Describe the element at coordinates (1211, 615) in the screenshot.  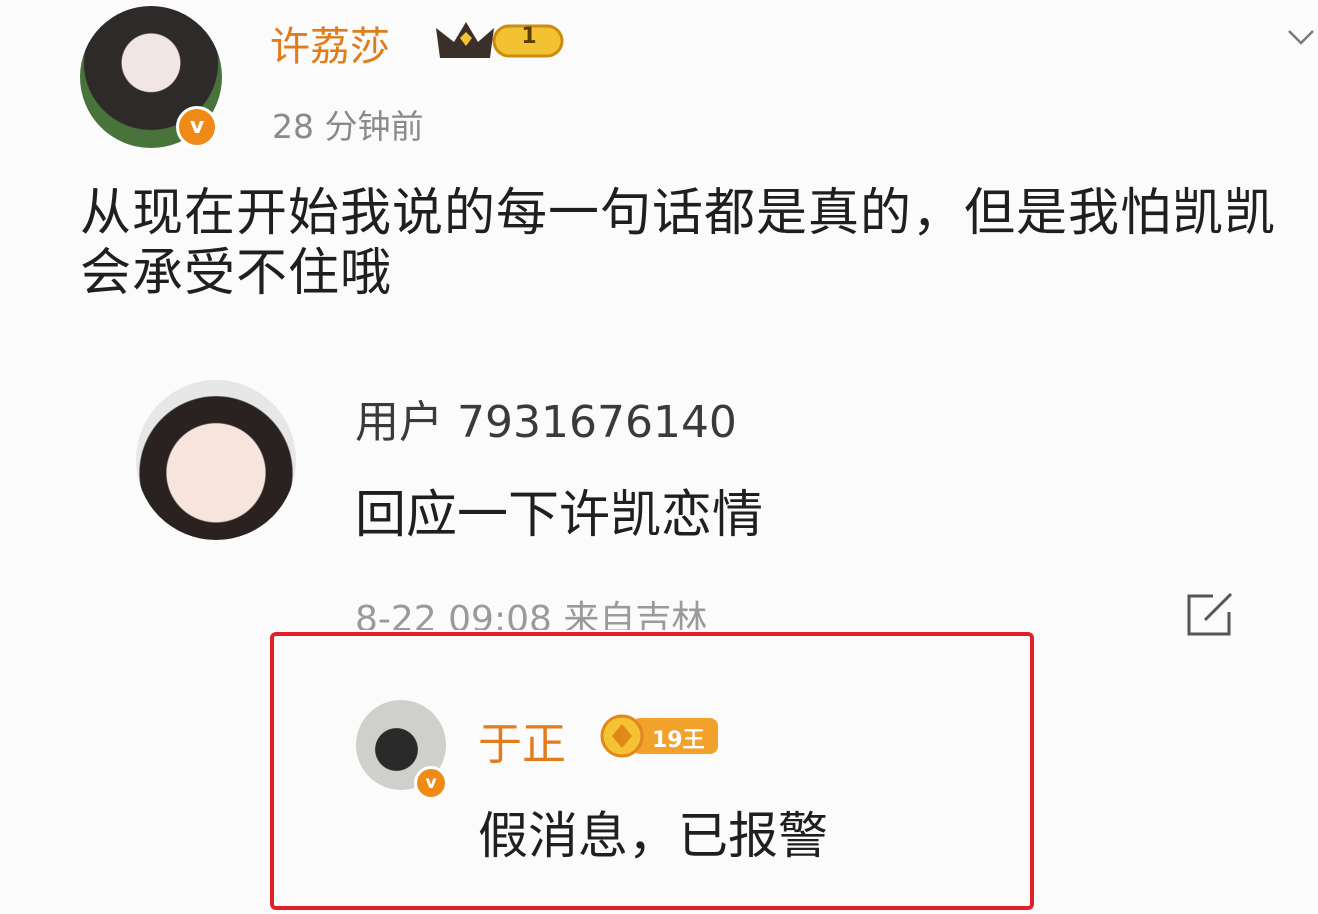
I see `edit-icon` at that location.